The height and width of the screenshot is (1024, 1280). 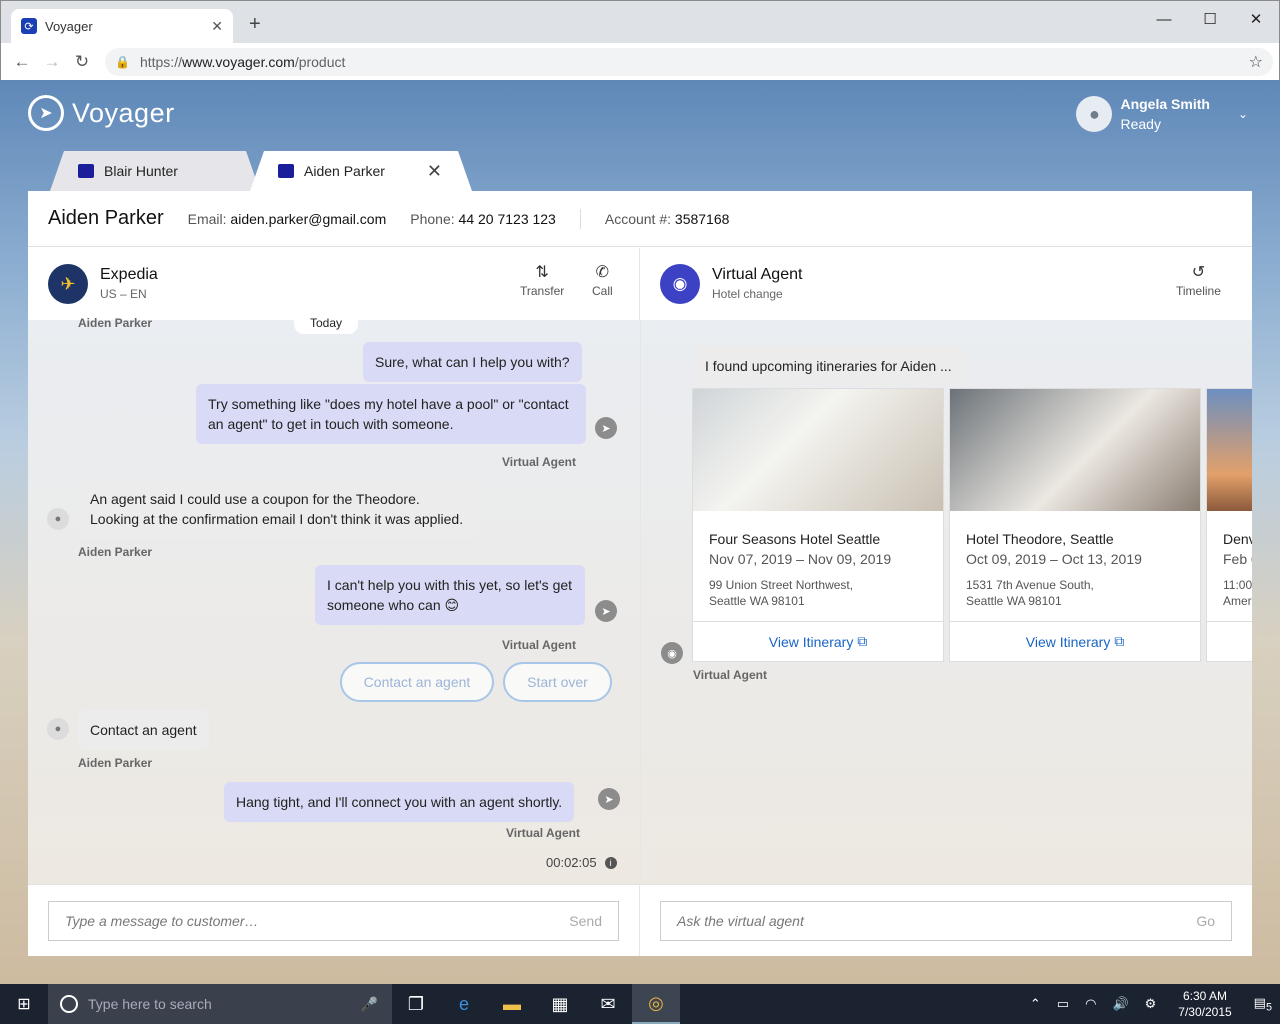 I want to click on edge-browser-icon: e, so click(x=464, y=1004).